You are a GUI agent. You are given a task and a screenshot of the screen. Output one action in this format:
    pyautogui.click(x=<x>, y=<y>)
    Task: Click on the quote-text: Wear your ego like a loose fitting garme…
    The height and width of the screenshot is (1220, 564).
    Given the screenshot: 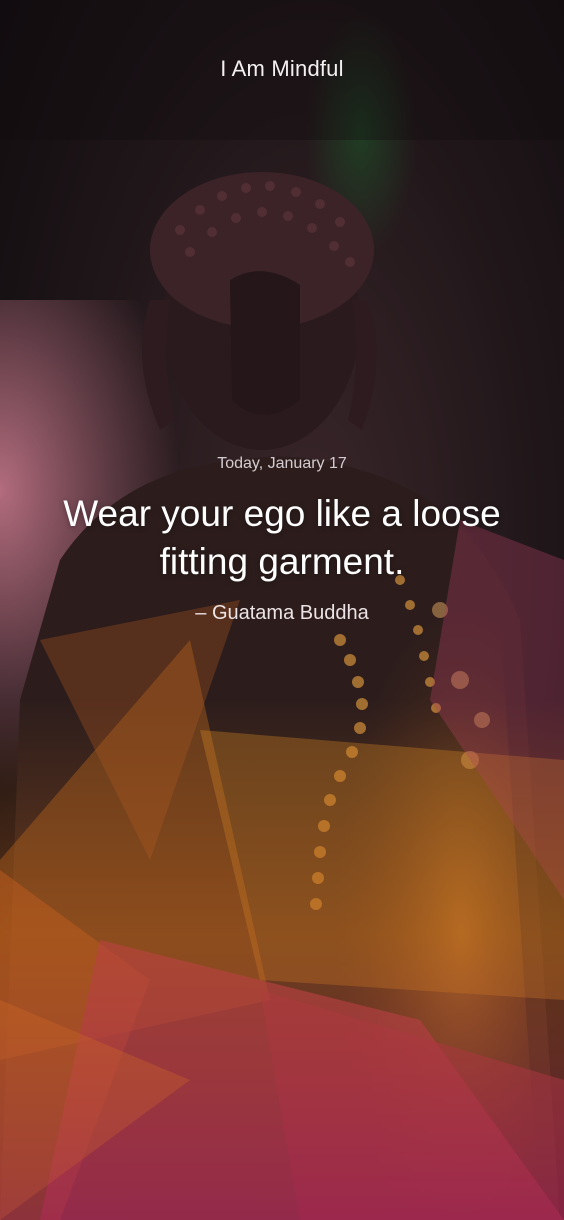 What is the action you would take?
    pyautogui.click(x=282, y=537)
    